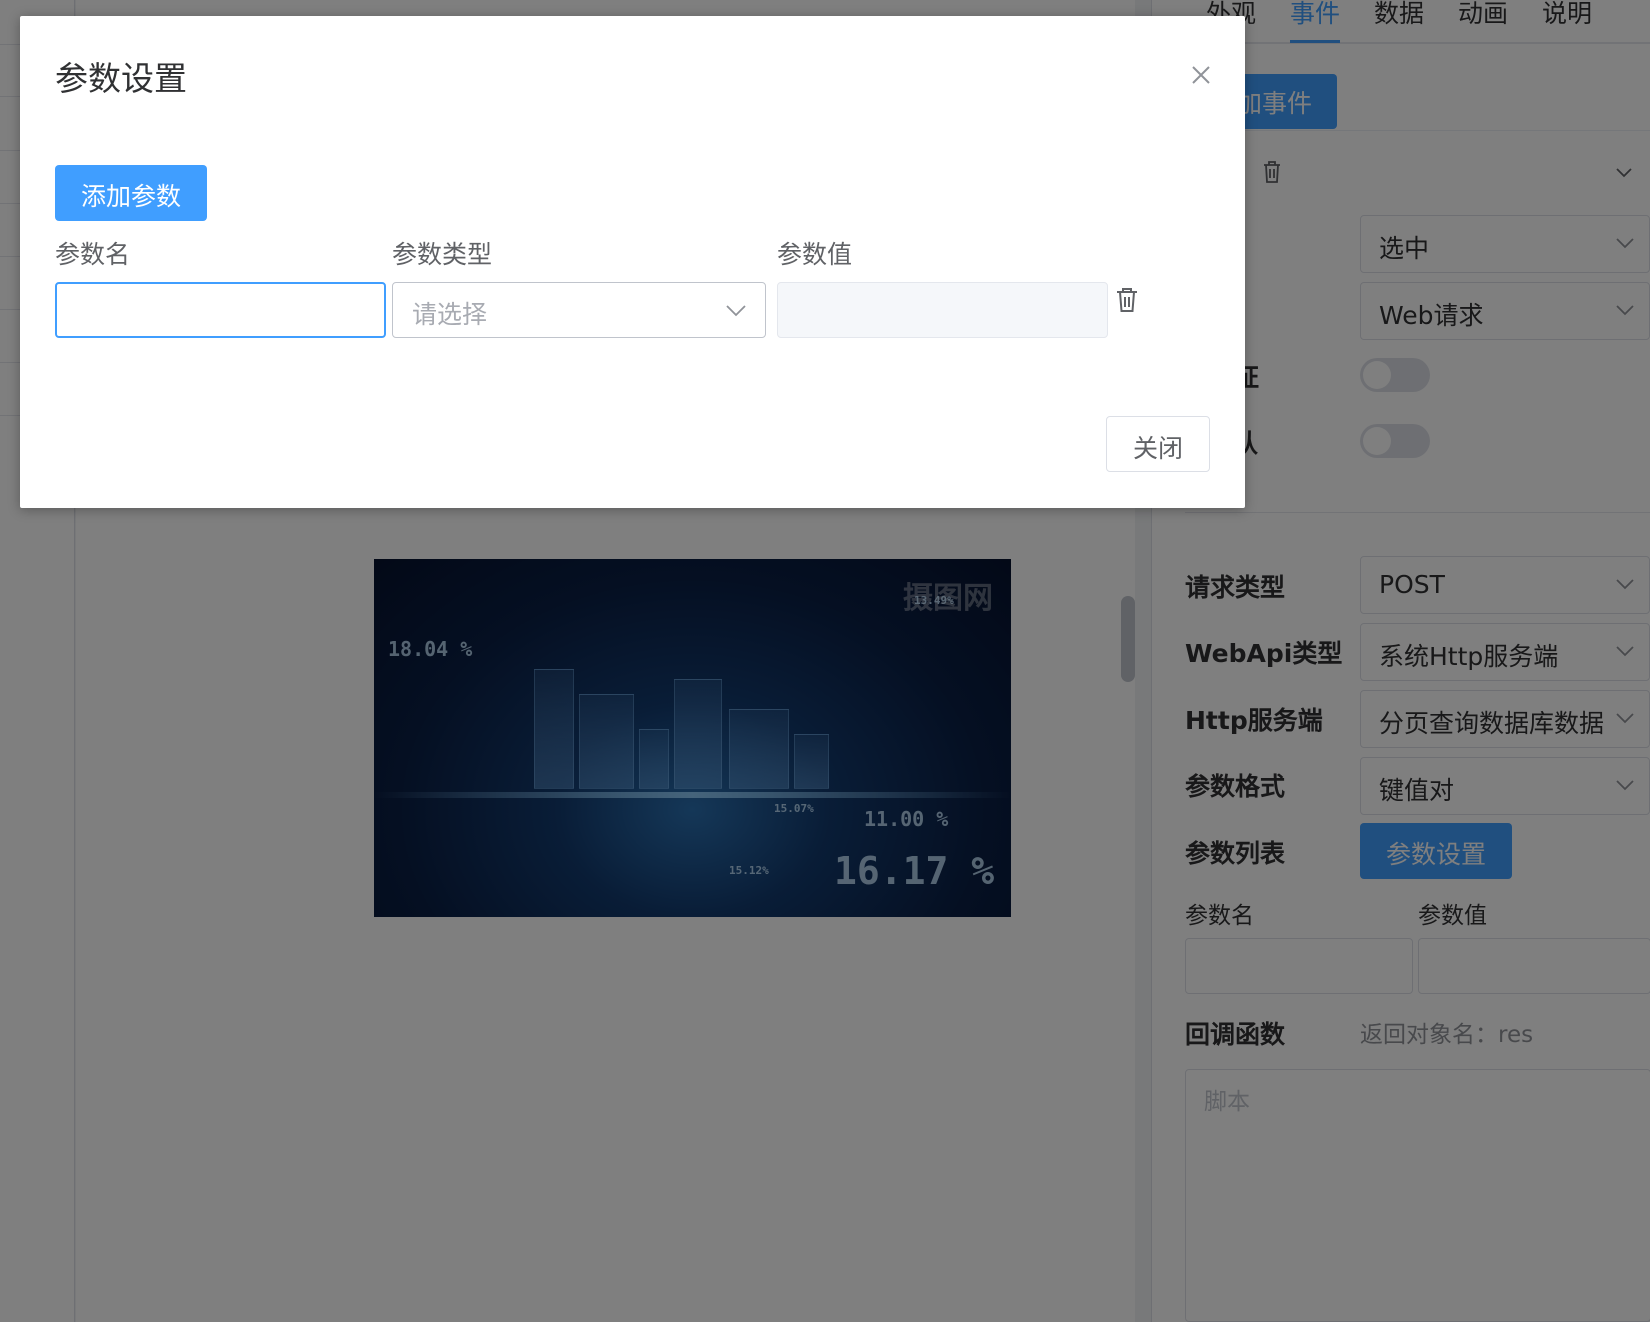  Describe the element at coordinates (815, 254) in the screenshot. I see `param-value-column-label: 参数值` at that location.